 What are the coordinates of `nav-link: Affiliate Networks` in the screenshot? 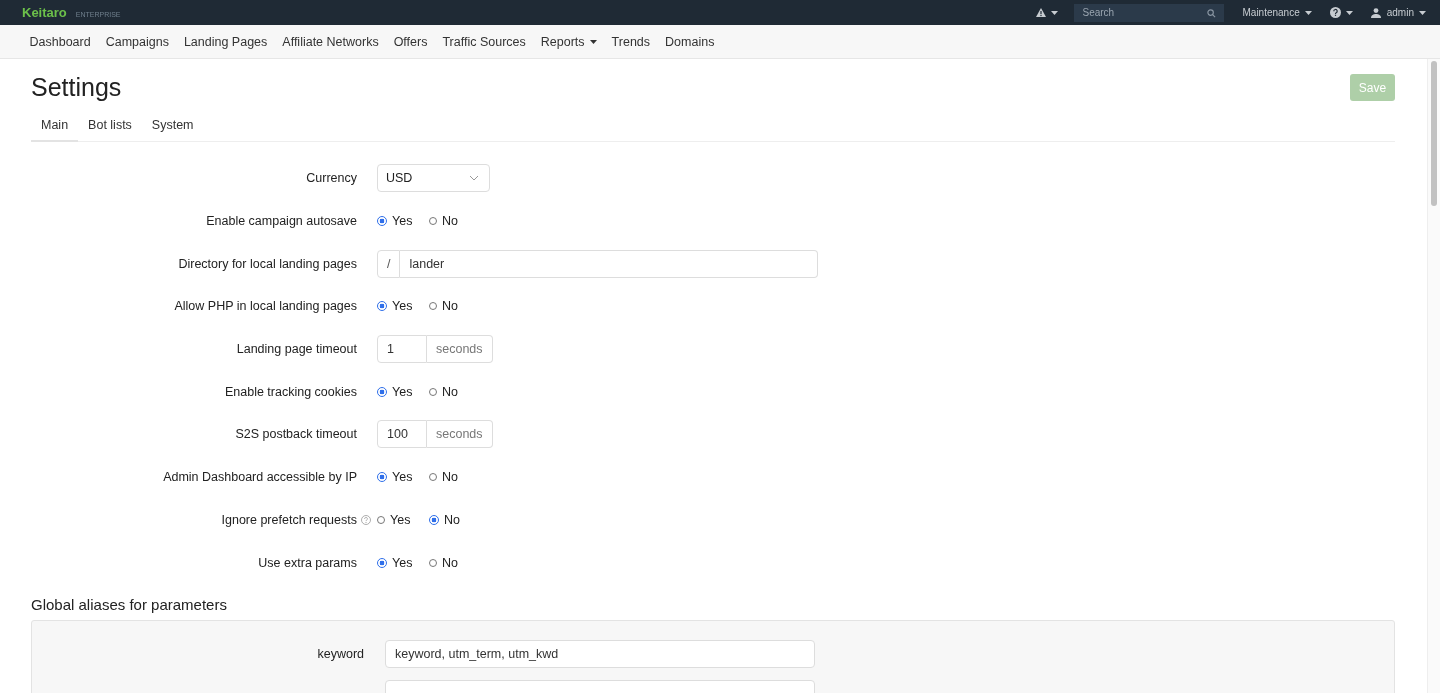 It's located at (330, 41).